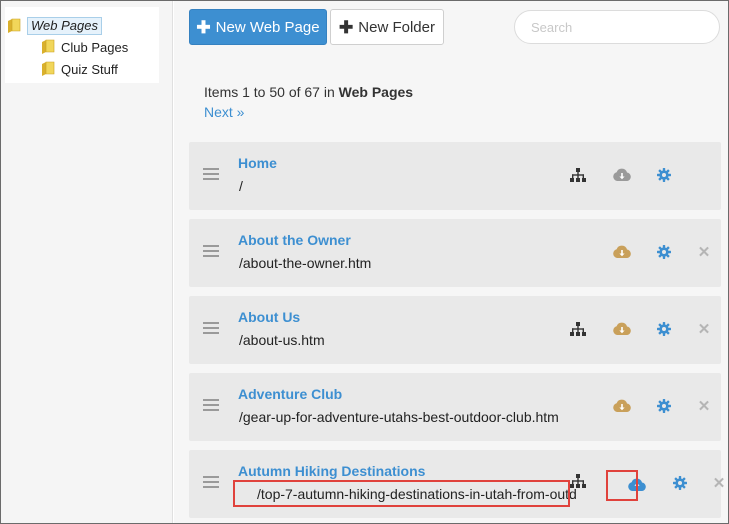 The width and height of the screenshot is (729, 524). Describe the element at coordinates (376, 92) in the screenshot. I see `pager-folder-name: Web Pages` at that location.